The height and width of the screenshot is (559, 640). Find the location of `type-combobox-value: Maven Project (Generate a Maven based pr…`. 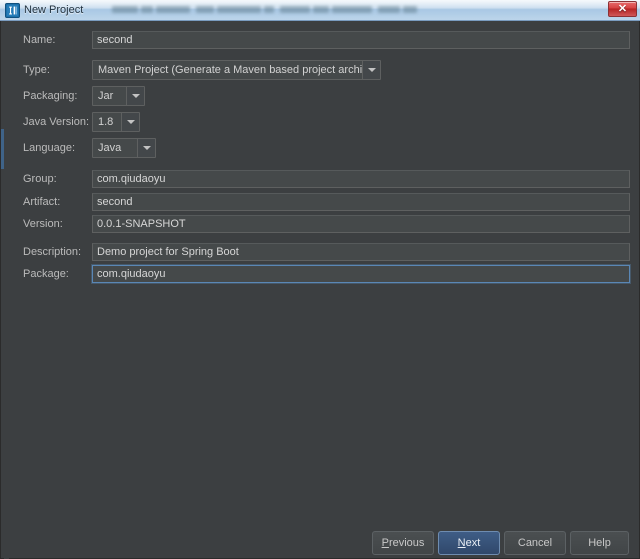

type-combobox-value: Maven Project (Generate a Maven based pr… is located at coordinates (230, 70).